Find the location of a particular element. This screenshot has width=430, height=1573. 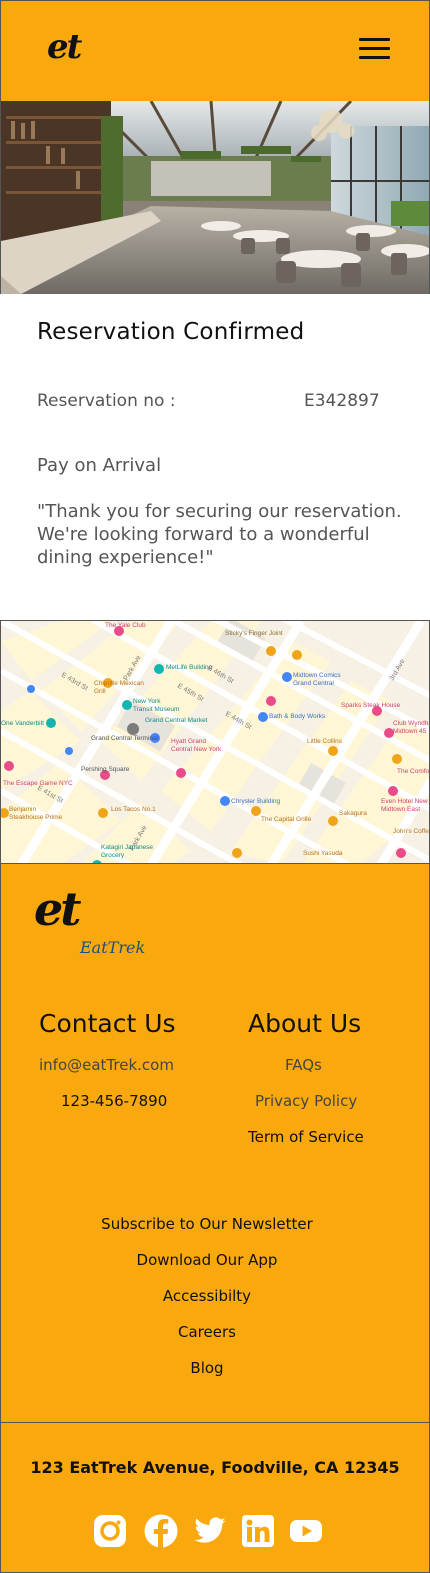

svg-text: Steakhouse Prime is located at coordinates (35, 817).